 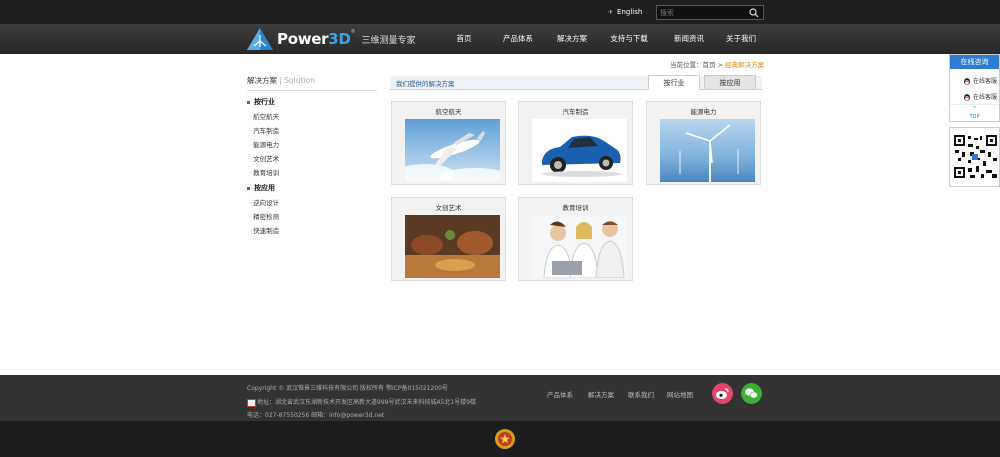 What do you see at coordinates (579, 150) in the screenshot?
I see `car-image` at bounding box center [579, 150].